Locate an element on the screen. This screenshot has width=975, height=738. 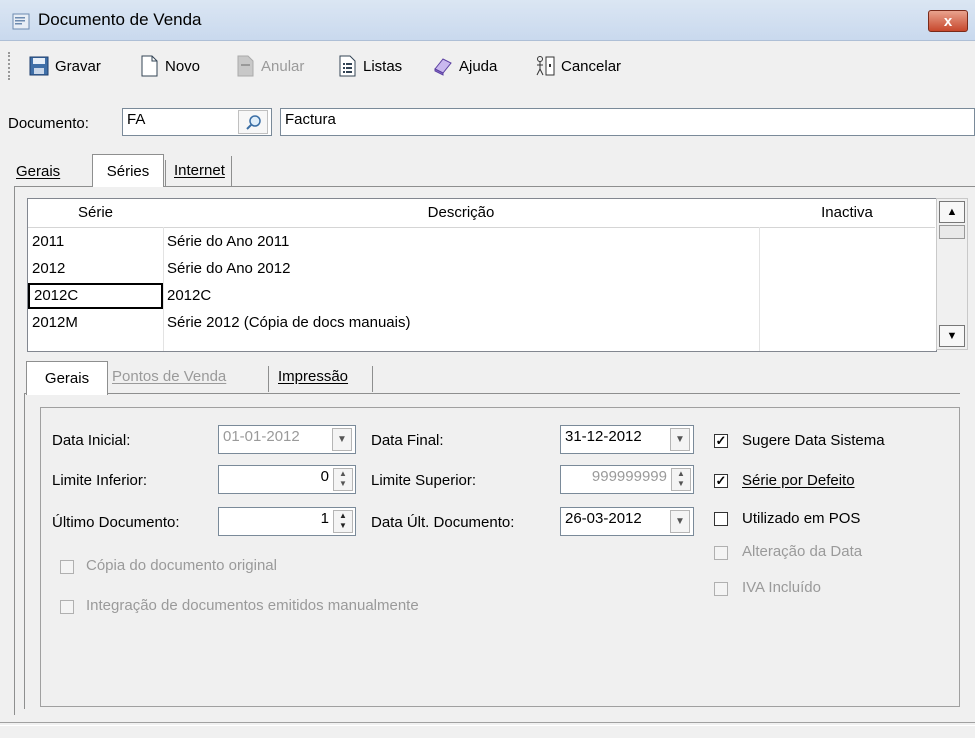
integracao-documentos-checkbox is located at coordinates (67, 607).